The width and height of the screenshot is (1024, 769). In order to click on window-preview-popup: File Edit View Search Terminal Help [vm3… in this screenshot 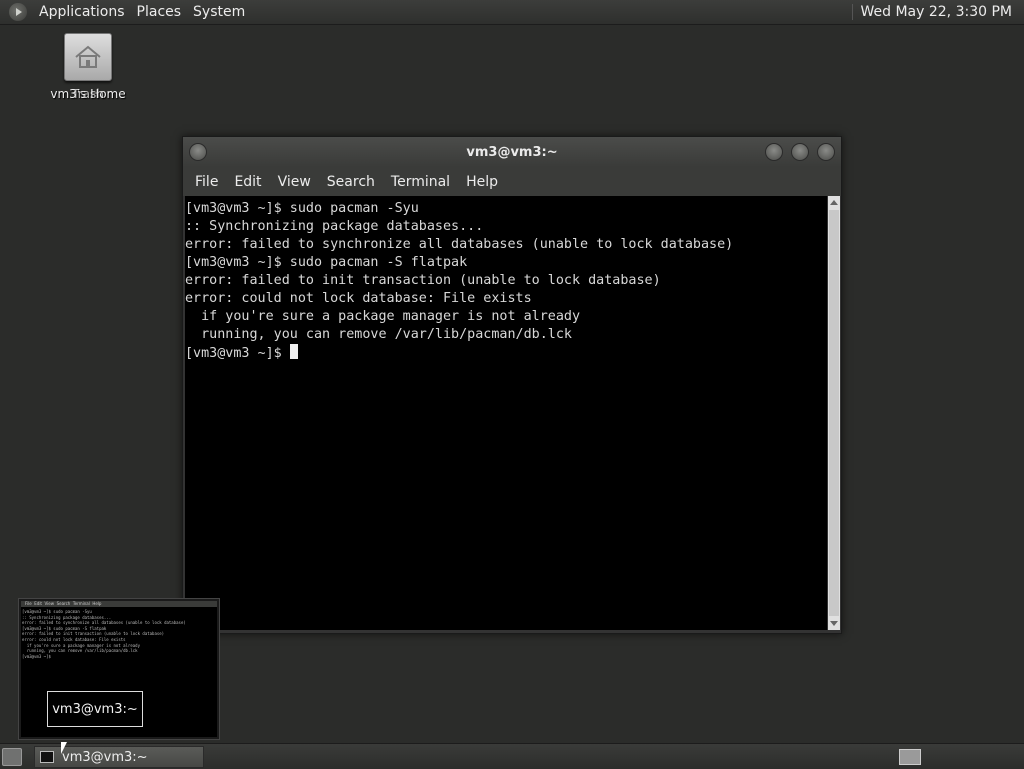, I will do `click(119, 669)`.